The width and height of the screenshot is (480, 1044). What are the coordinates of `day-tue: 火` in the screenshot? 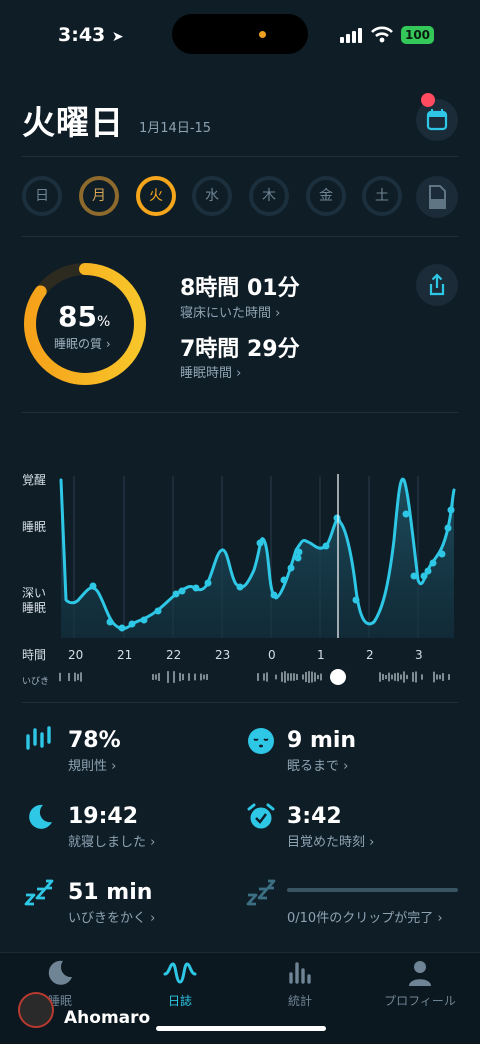 It's located at (156, 196).